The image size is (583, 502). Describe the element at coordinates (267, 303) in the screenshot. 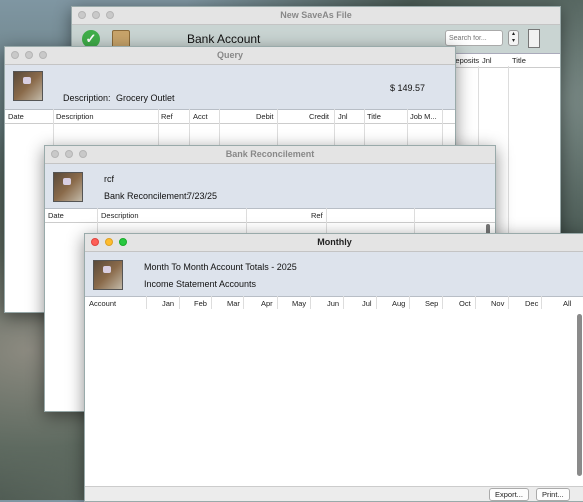

I see `col-apr: Apr` at that location.